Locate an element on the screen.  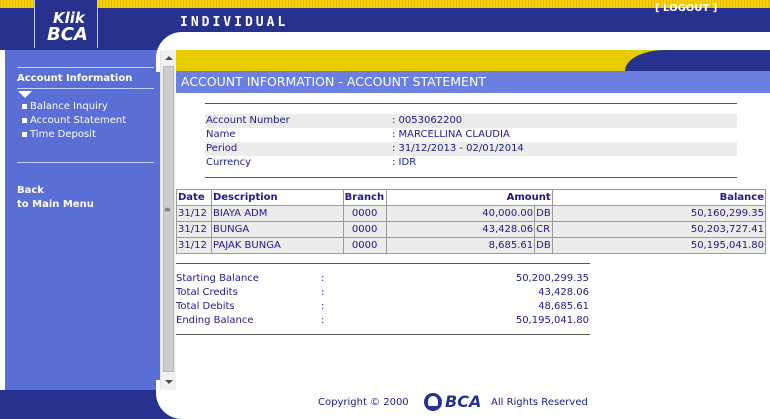
header-date: Date is located at coordinates (194, 197).